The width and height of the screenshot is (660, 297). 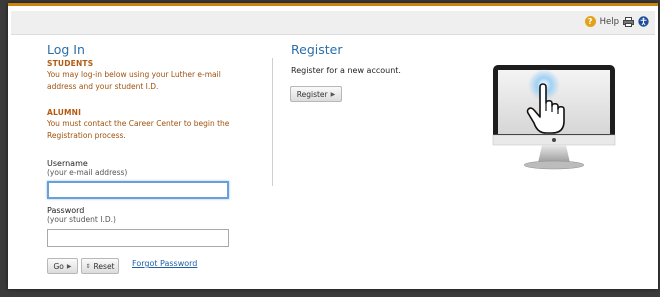 I want to click on accessibility-icon, so click(x=643, y=21).